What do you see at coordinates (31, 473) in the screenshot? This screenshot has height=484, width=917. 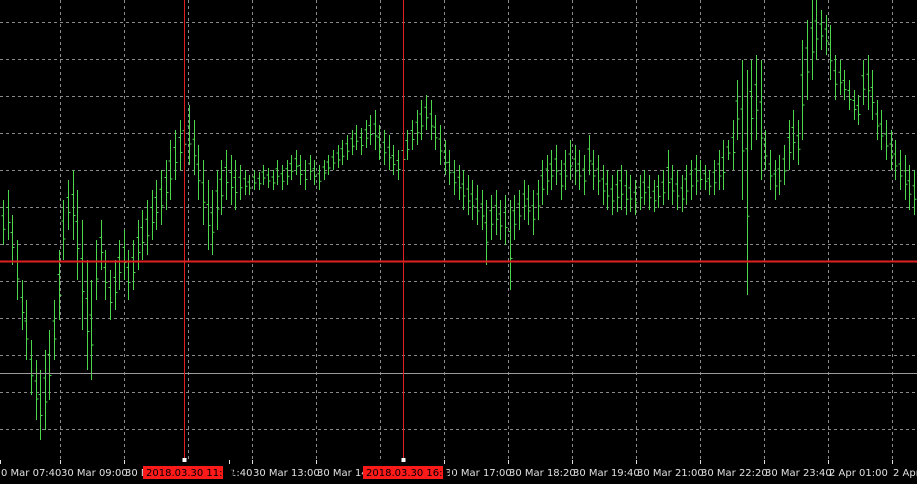 I see `x-axis-label: 0 Mar 07:40` at bounding box center [31, 473].